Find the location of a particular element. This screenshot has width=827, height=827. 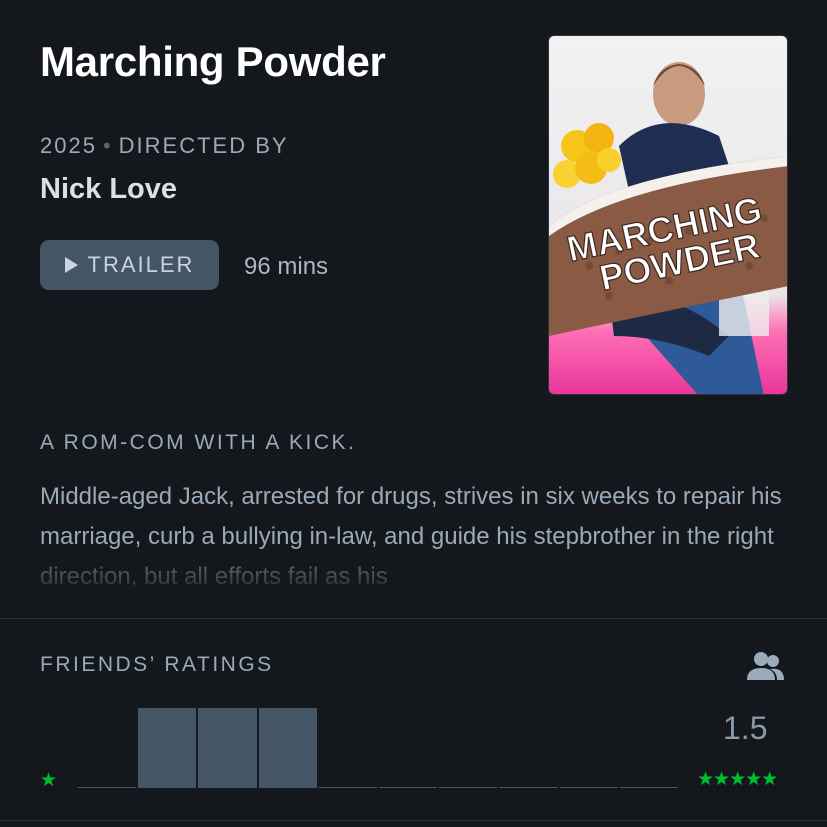

directed-by-label: DIRECTED BY is located at coordinates (203, 145).